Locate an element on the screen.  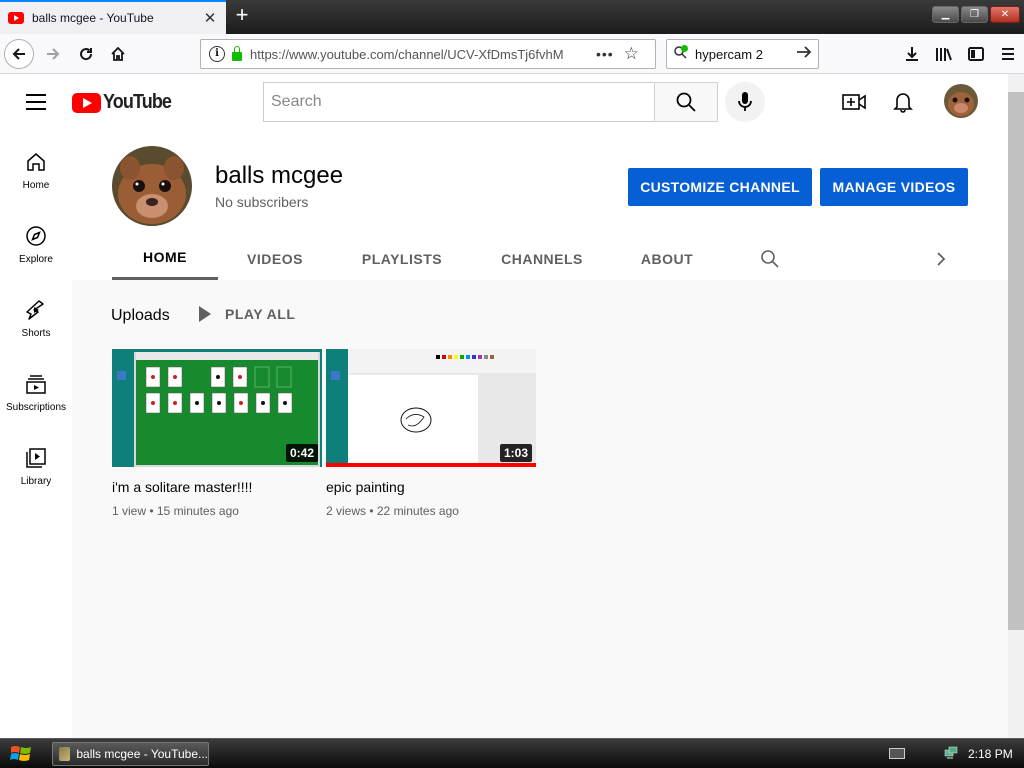
sidebar-item-home: Home is located at coordinates (36, 167).